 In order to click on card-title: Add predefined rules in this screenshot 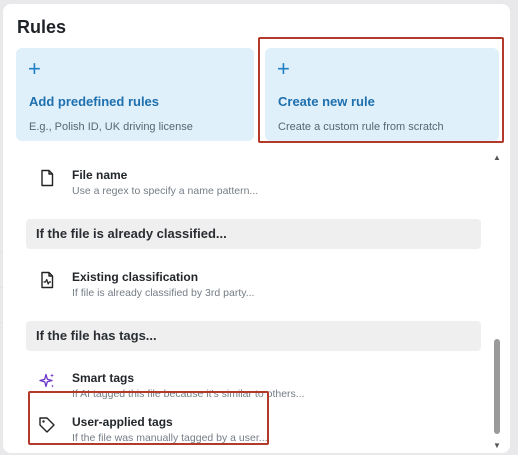, I will do `click(94, 101)`.